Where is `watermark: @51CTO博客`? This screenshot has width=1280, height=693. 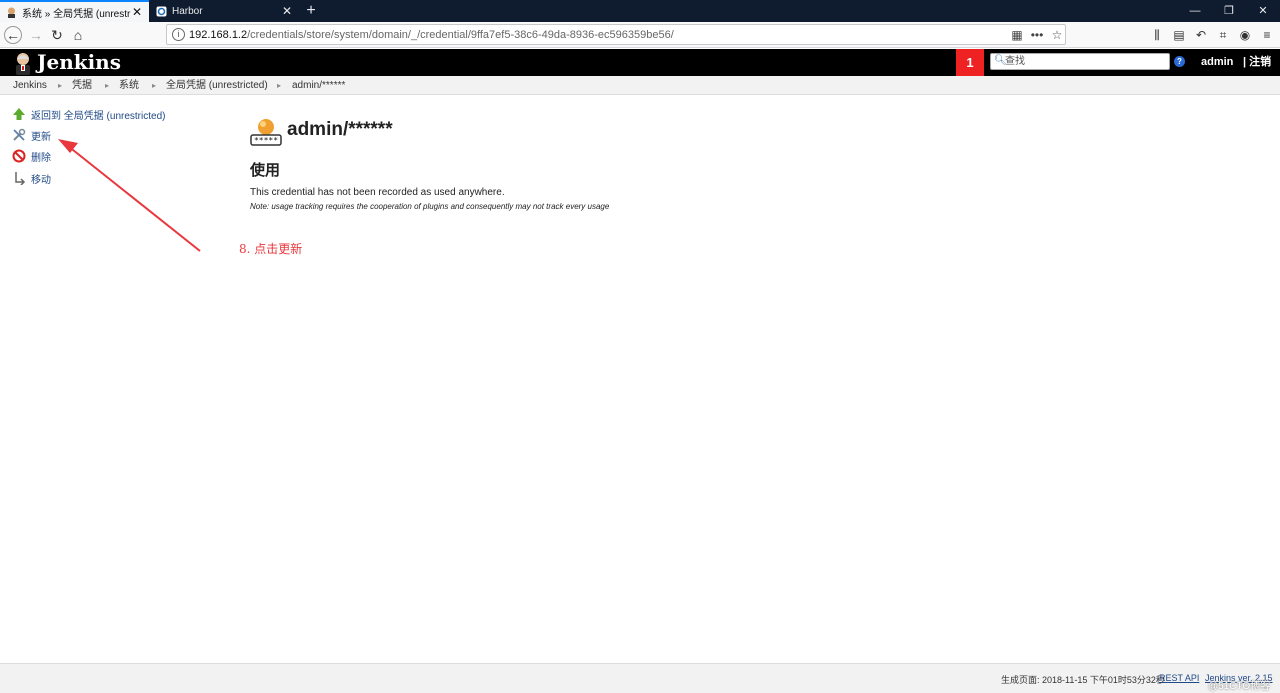
watermark: @51CTO博客 is located at coordinates (1239, 686).